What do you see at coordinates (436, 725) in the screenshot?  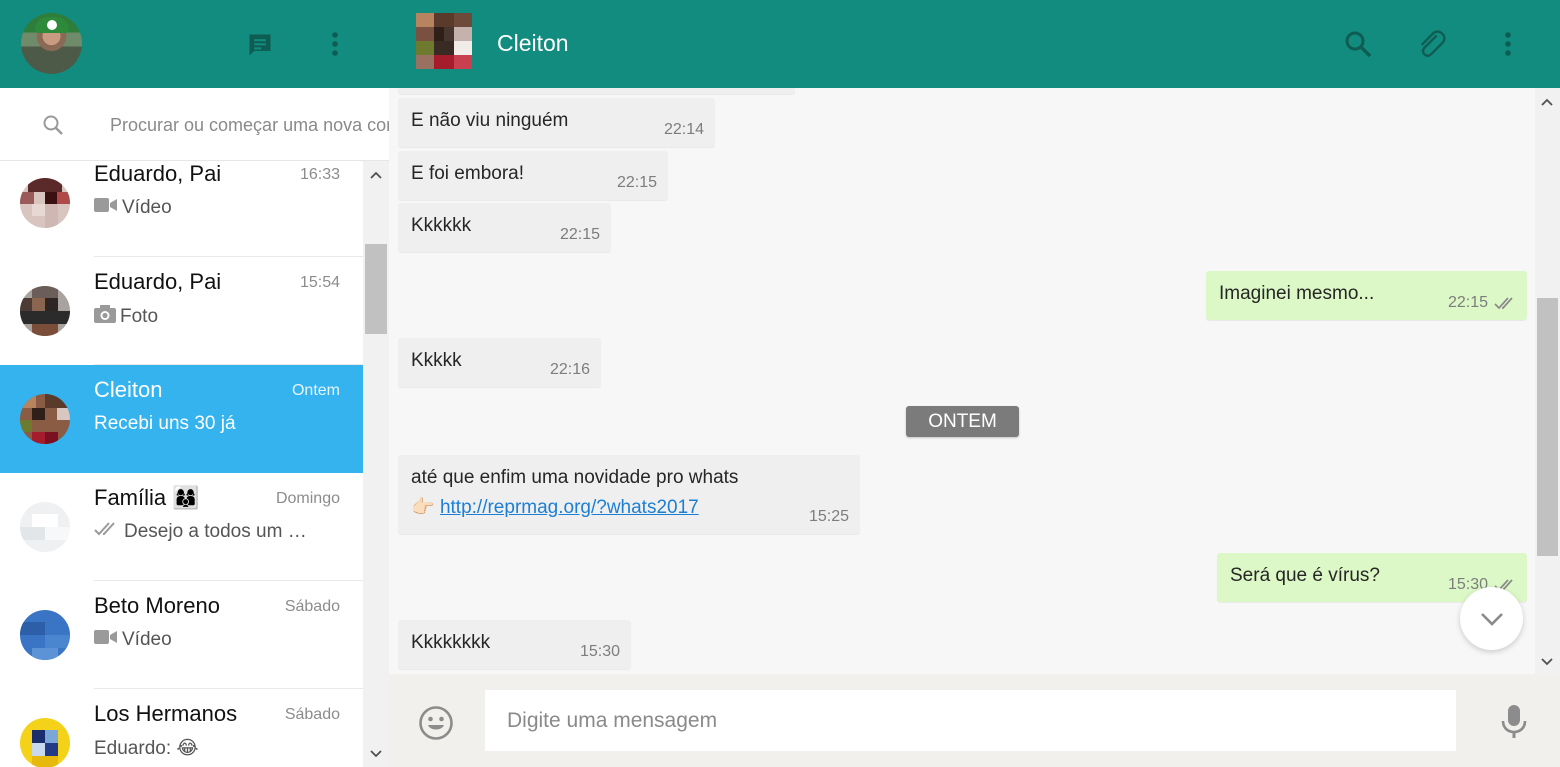 I see `emoji-icon` at bounding box center [436, 725].